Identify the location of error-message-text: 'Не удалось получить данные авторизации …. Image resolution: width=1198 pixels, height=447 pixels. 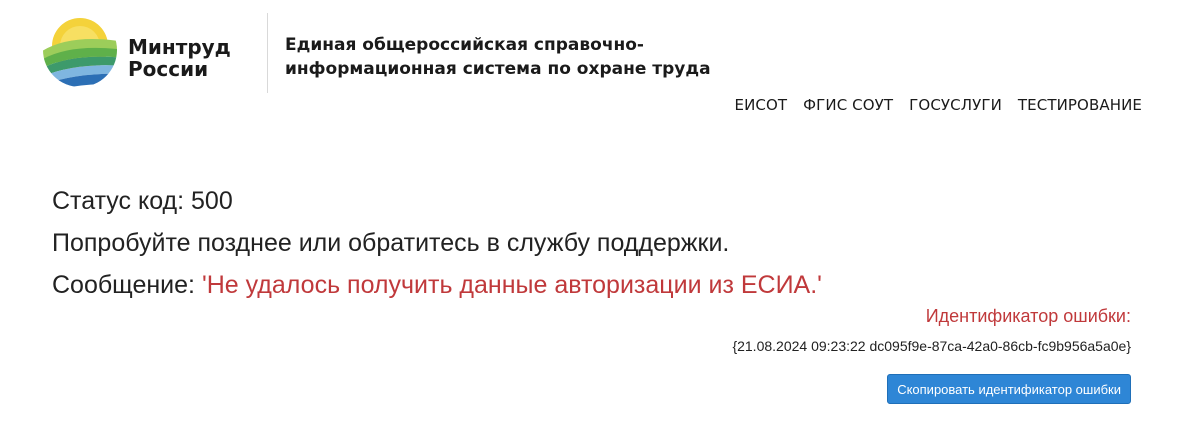
(511, 285).